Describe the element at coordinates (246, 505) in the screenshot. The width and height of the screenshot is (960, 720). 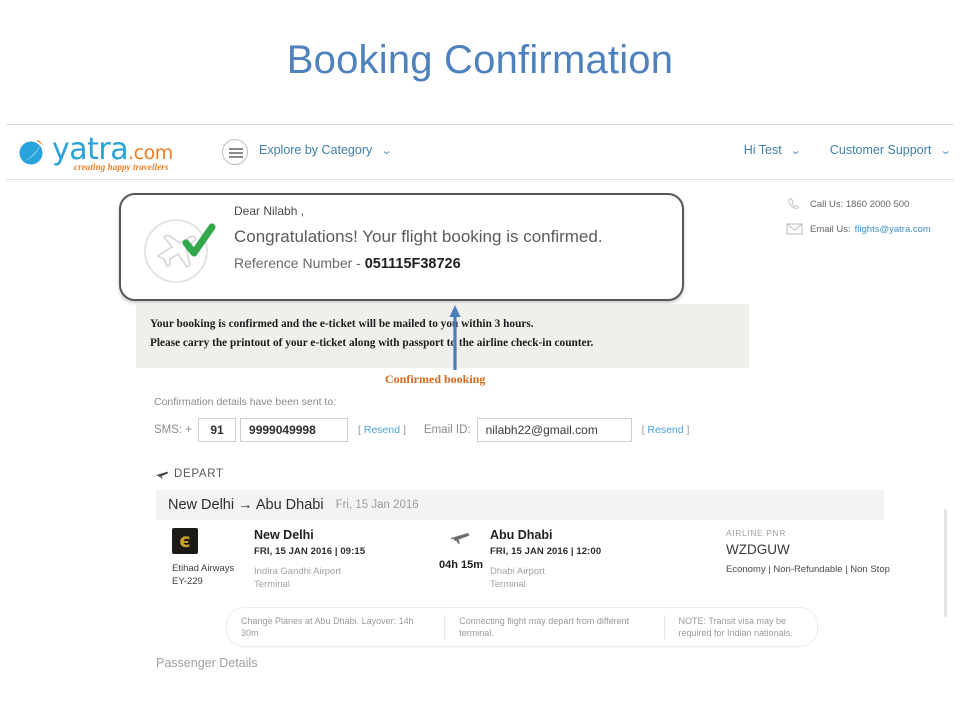
I see `route-text: New Delhi → Abu Dhabi` at that location.